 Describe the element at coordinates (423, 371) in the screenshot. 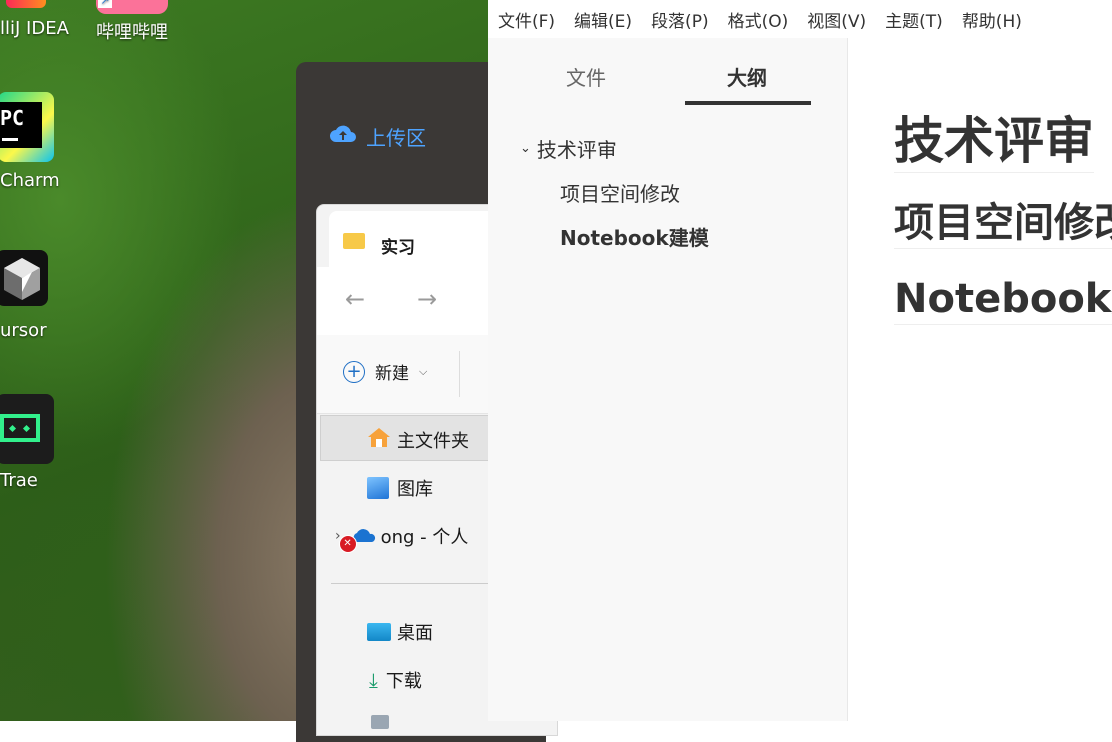

I see `chevron-down-icon: ⌵` at that location.